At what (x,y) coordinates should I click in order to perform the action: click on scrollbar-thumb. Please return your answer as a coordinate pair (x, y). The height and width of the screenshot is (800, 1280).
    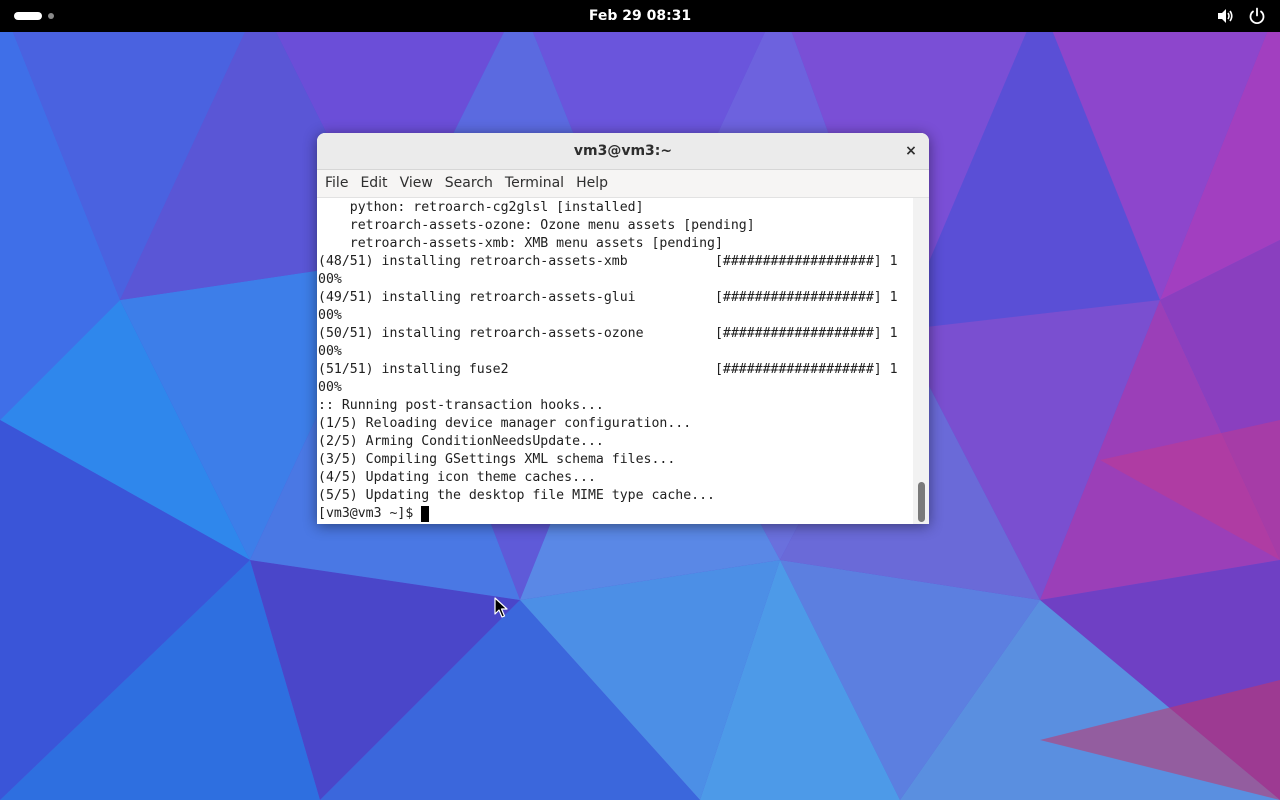
    Looking at the image, I should click on (921, 502).